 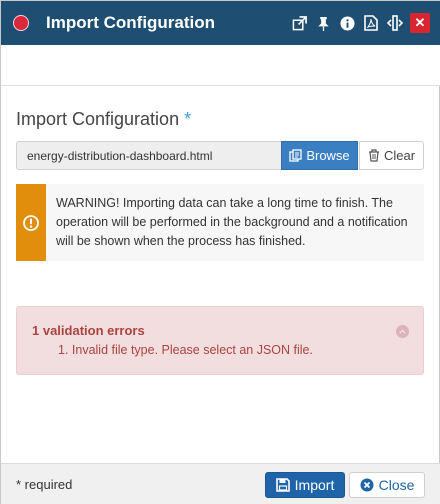 What do you see at coordinates (367, 485) in the screenshot?
I see `close-circle-icon` at bounding box center [367, 485].